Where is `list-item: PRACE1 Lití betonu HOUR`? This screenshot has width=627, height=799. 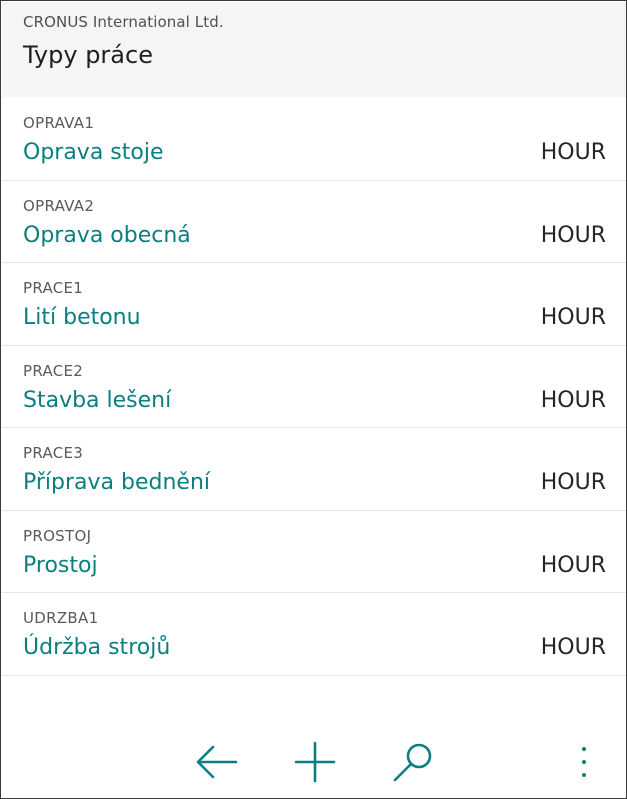 list-item: PRACE1 Lití betonu HOUR is located at coordinates (314, 304).